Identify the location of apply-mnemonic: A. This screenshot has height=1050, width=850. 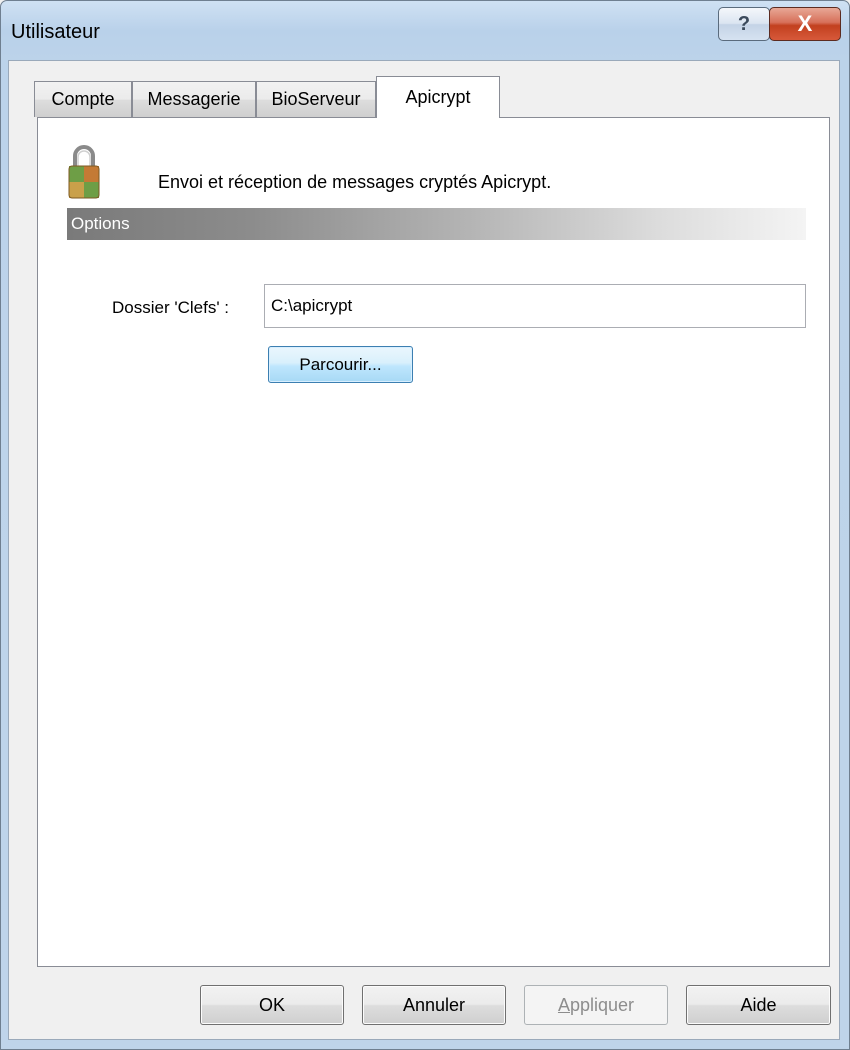
(563, 1004).